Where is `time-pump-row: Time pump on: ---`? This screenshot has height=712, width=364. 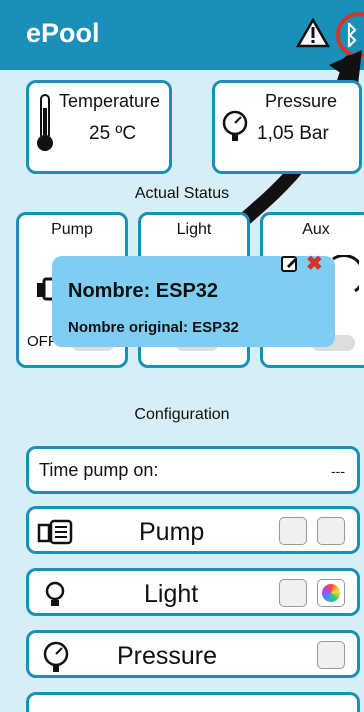 time-pump-row: Time pump on: --- is located at coordinates (193, 470).